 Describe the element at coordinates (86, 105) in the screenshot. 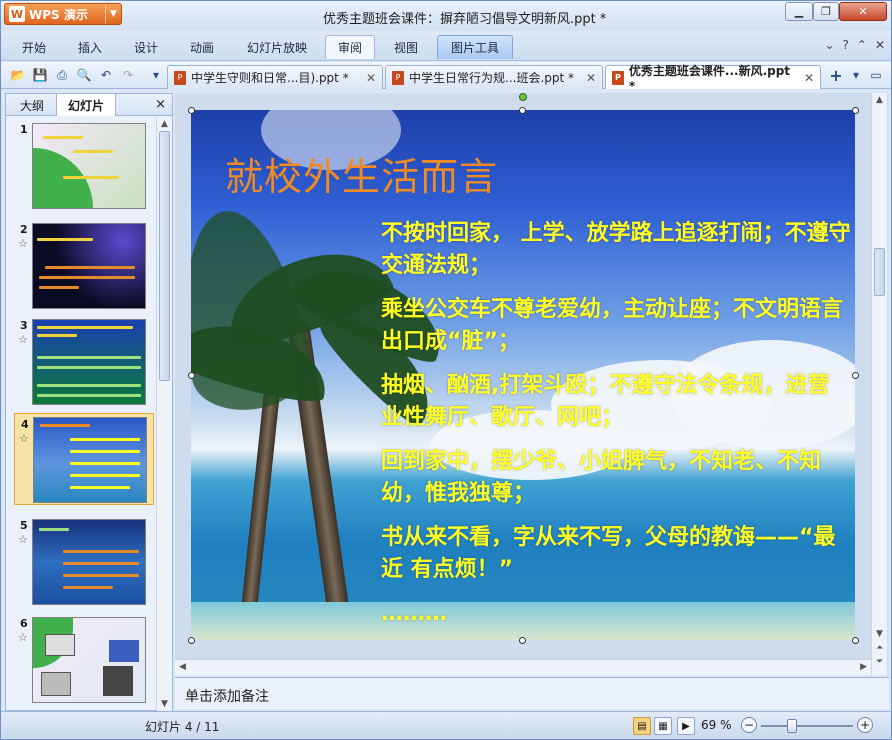

I see `tab-slides: 幻灯片` at that location.